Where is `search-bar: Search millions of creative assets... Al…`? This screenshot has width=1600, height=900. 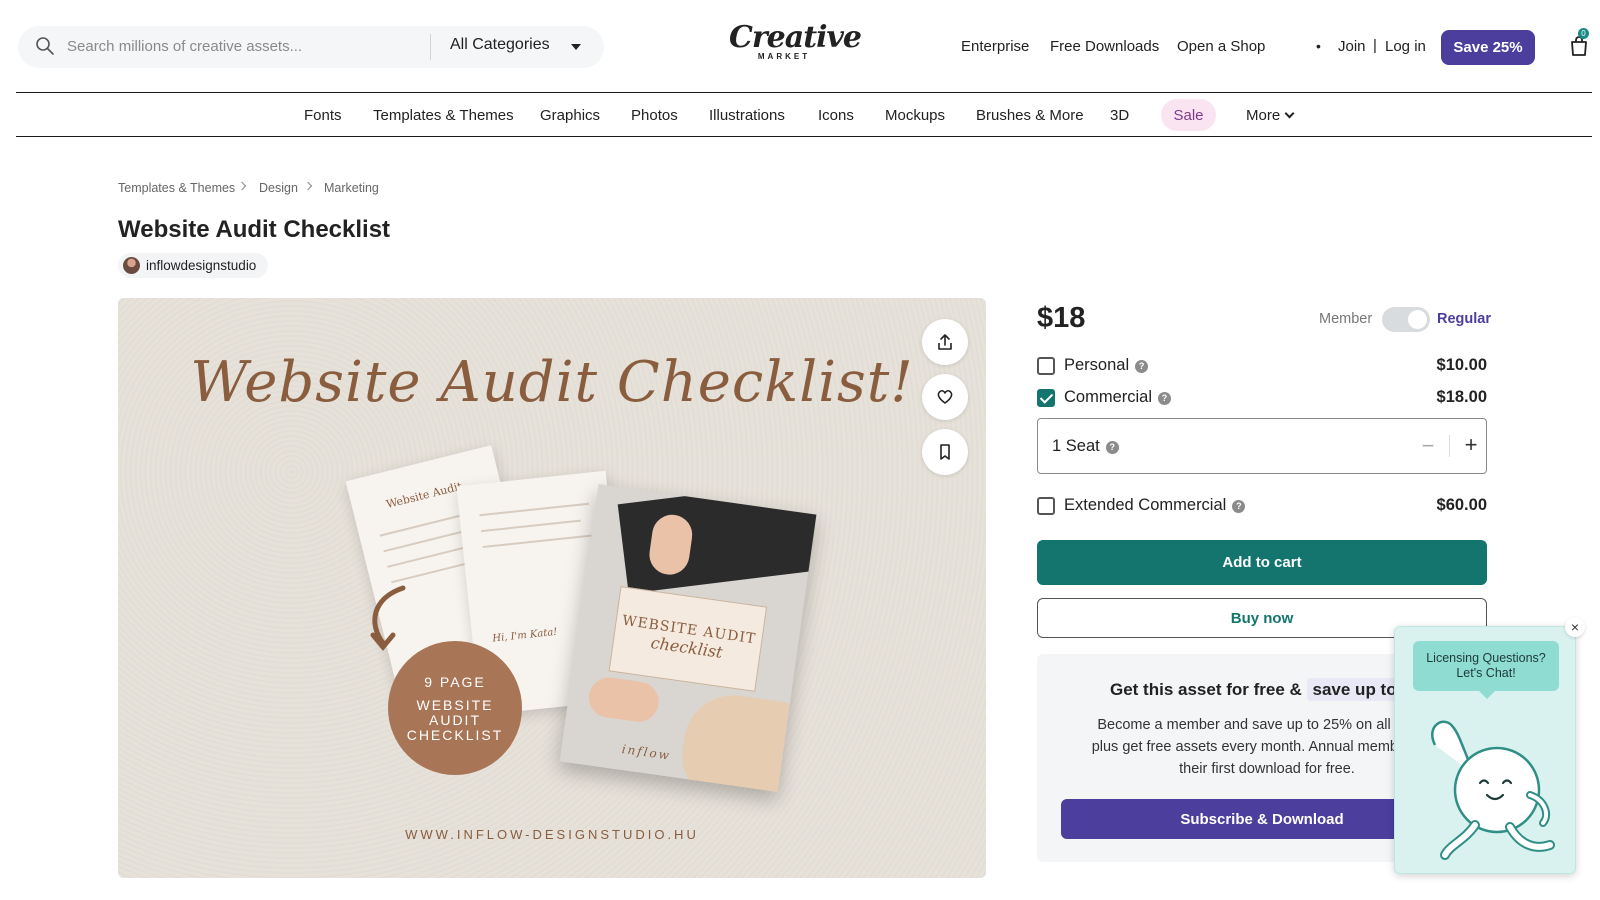
search-bar: Search millions of creative assets... Al… is located at coordinates (311, 47).